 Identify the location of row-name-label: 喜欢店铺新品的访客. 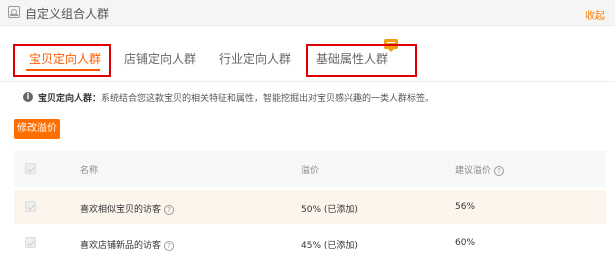
(121, 246).